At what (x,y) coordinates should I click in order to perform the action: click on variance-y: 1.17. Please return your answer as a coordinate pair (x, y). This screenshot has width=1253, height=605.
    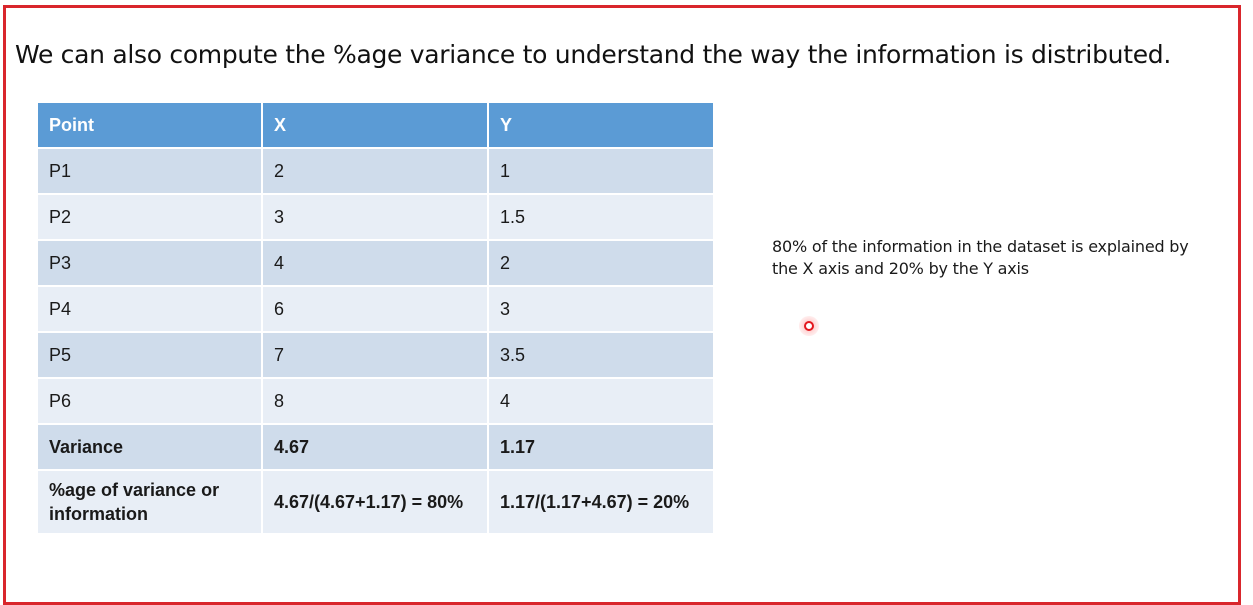
    Looking at the image, I should click on (601, 447).